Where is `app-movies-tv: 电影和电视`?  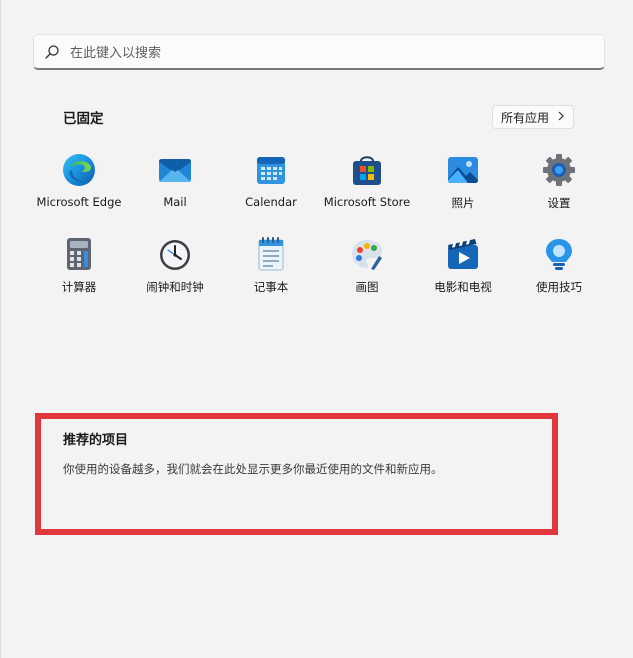 app-movies-tv: 电影和电视 is located at coordinates (463, 269).